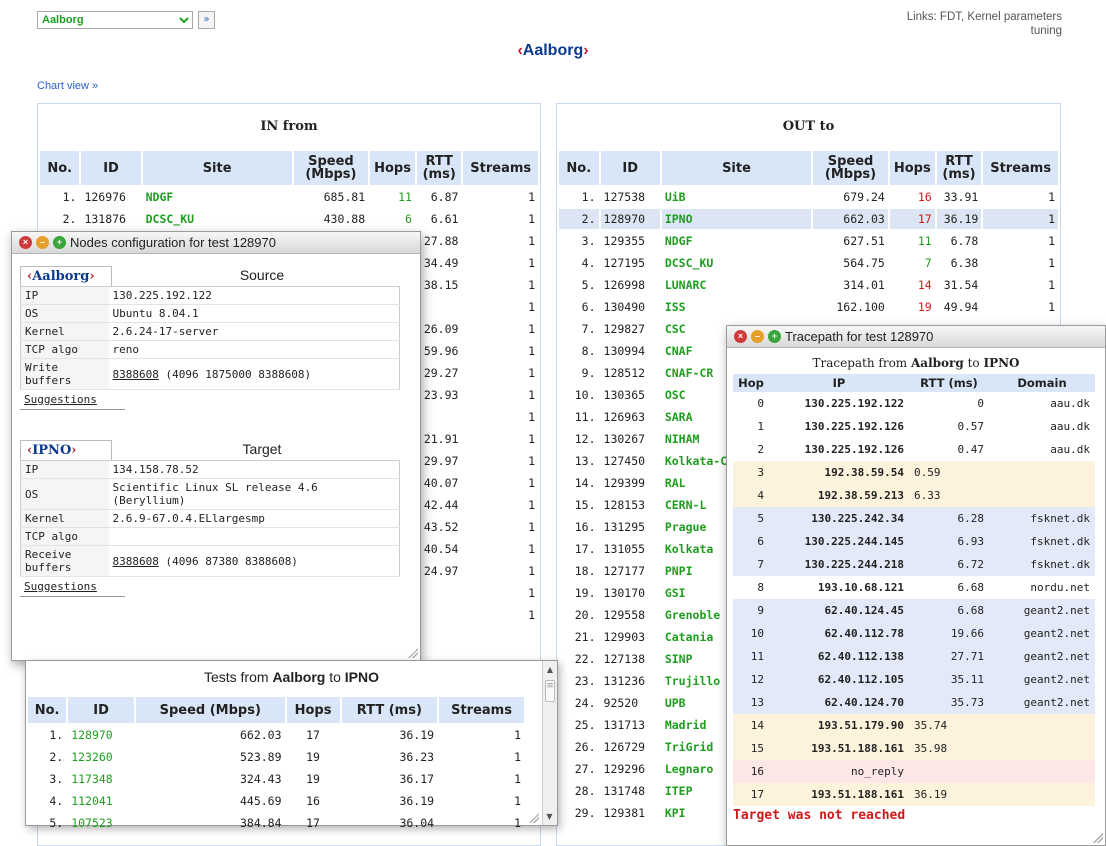 This screenshot has width=1106, height=846. I want to click on test-id: 127195, so click(630, 263).